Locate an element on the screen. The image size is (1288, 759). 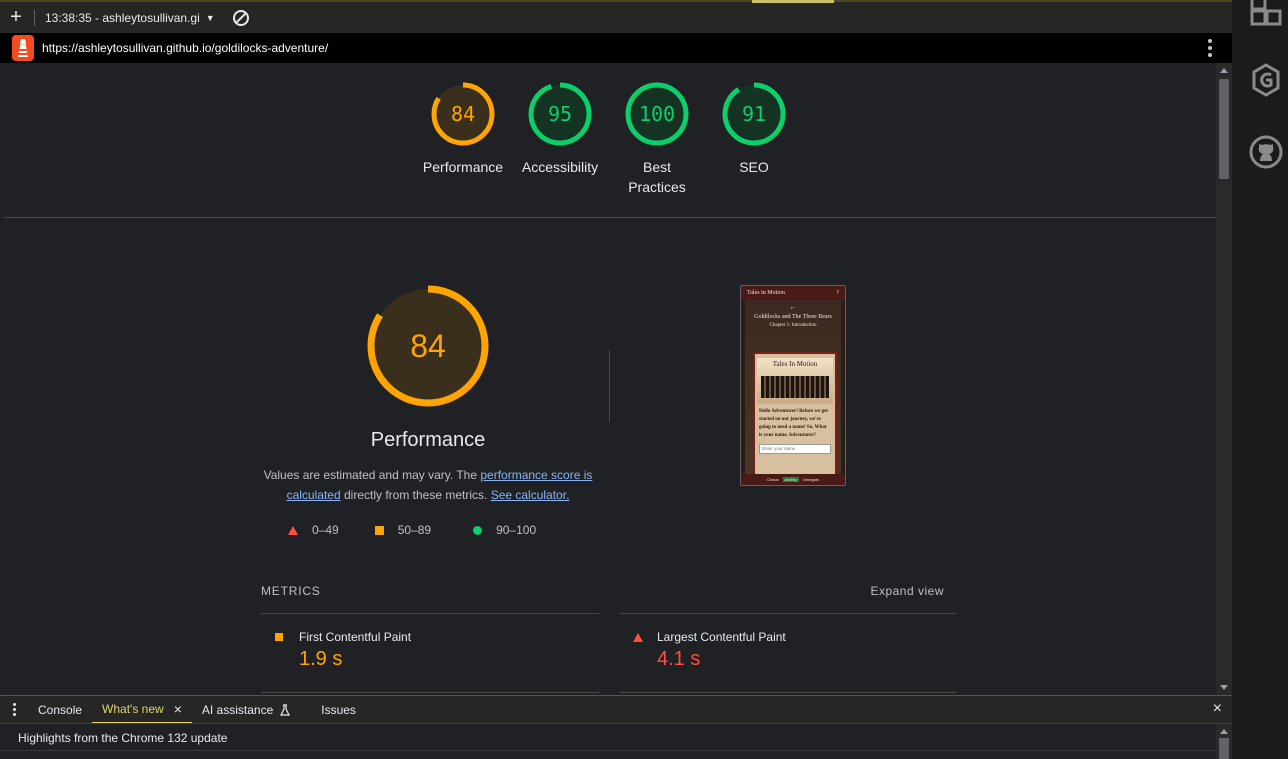
tab-whats-new: What's new × is located at coordinates (142, 710).